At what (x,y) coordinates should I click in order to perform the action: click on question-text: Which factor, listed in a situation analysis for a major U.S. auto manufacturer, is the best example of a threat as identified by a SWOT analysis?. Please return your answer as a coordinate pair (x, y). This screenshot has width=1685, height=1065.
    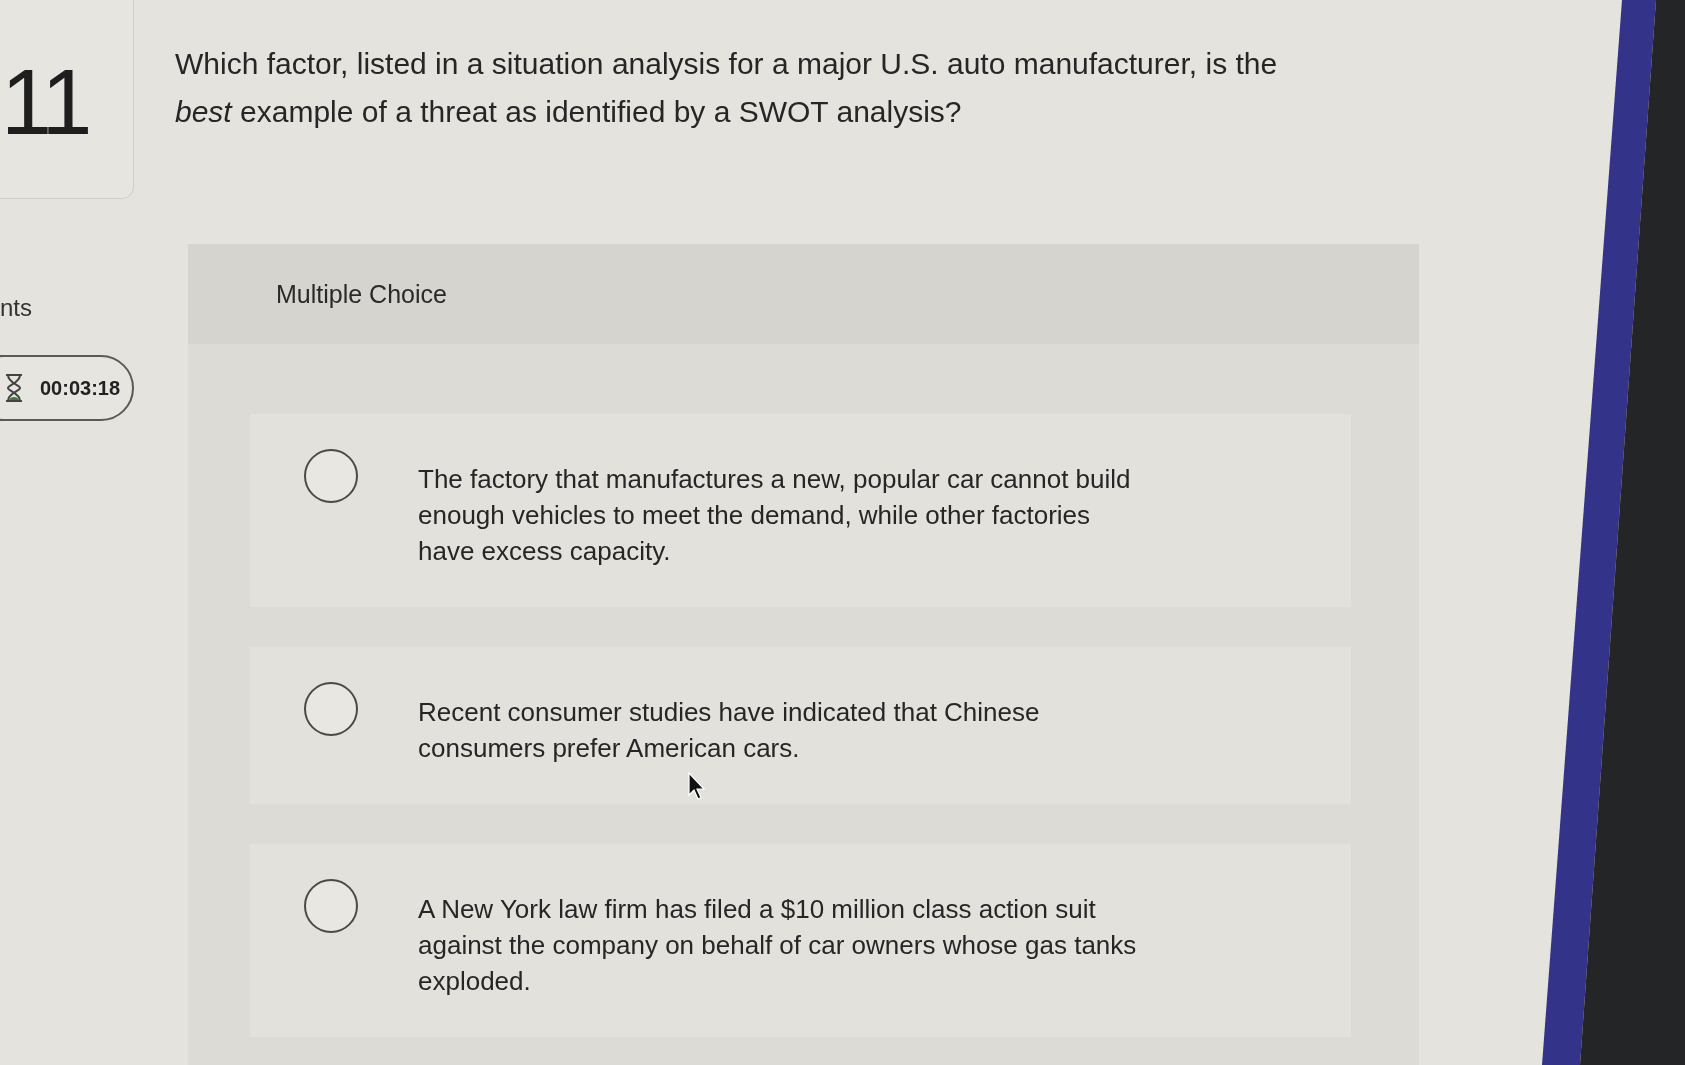
    Looking at the image, I should click on (727, 88).